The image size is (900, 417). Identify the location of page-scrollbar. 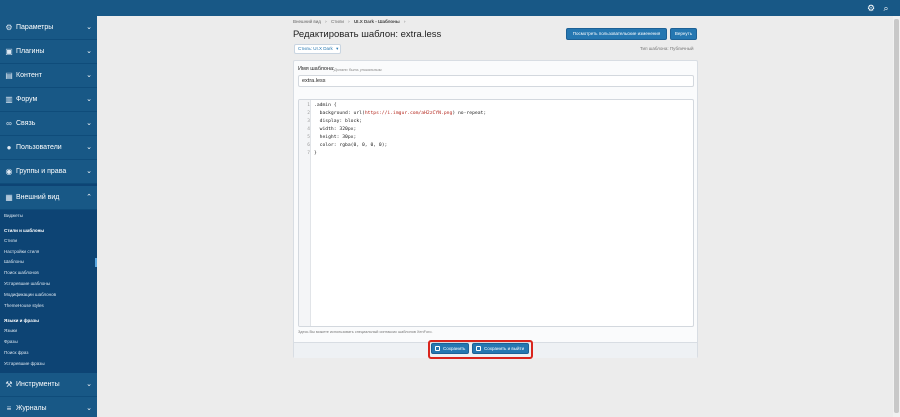
(896, 216).